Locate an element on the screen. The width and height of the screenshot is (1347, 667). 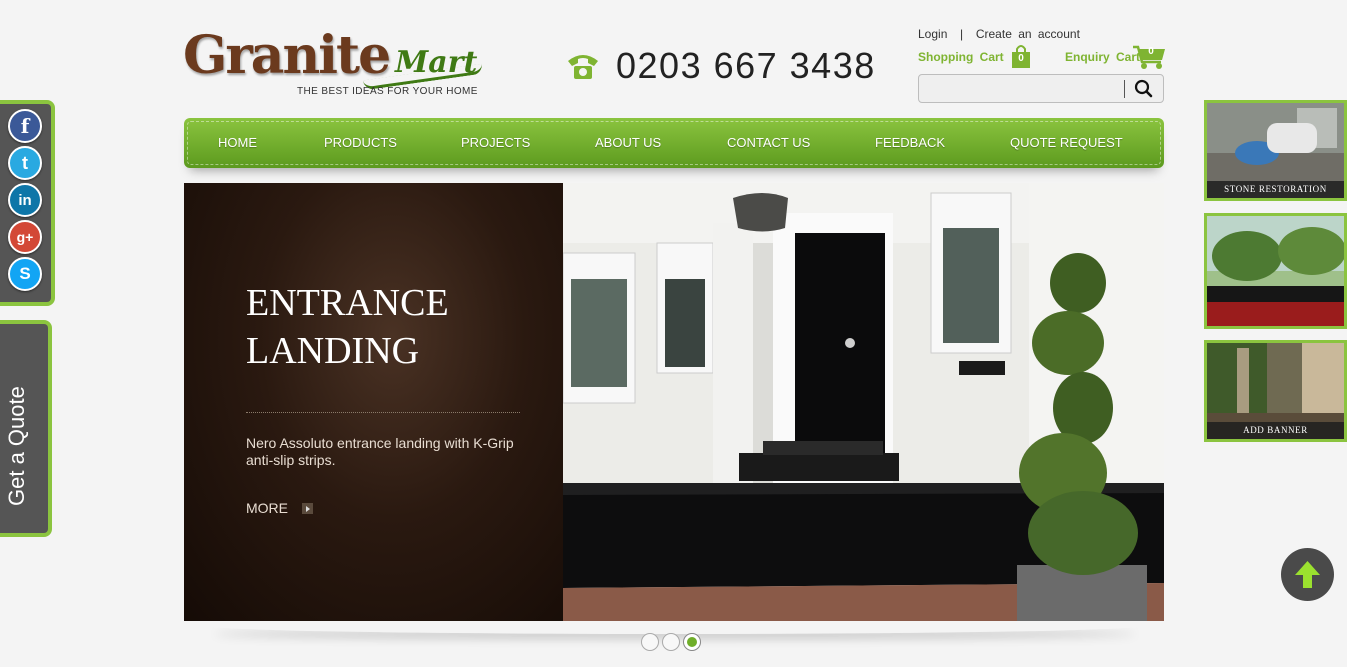
skype-glyph: S is located at coordinates (25, 273).